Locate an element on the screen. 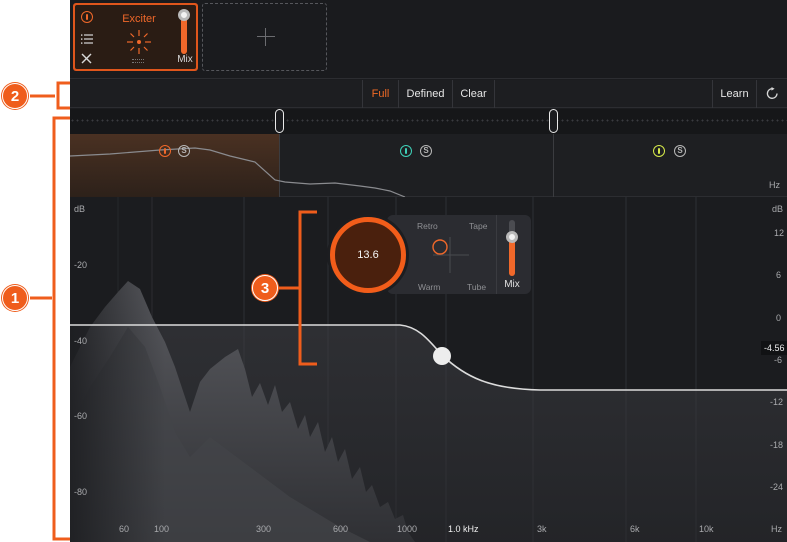 Image resolution: width=787 pixels, height=542 pixels. panel-mix-label: Mix is located at coordinates (512, 284).